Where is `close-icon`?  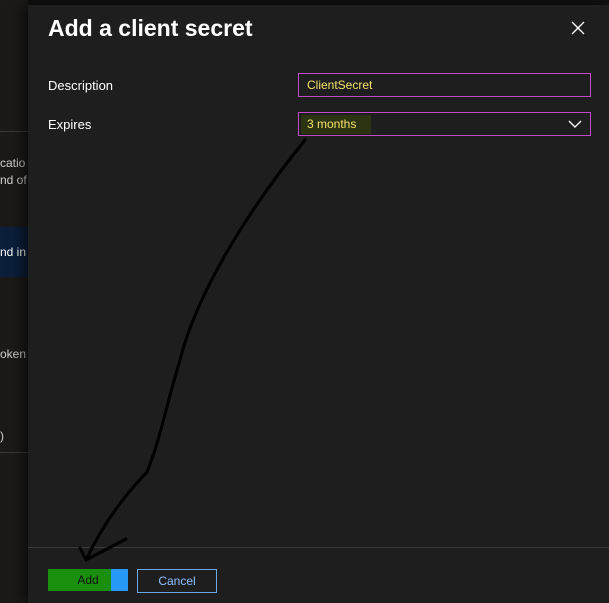 close-icon is located at coordinates (578, 28).